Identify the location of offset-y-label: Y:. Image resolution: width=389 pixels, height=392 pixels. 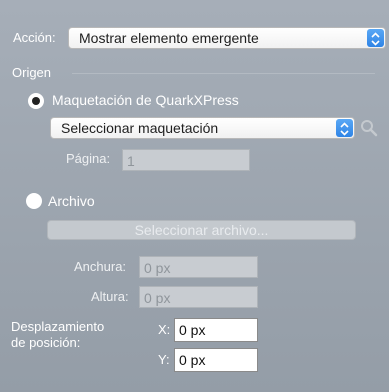
(164, 359).